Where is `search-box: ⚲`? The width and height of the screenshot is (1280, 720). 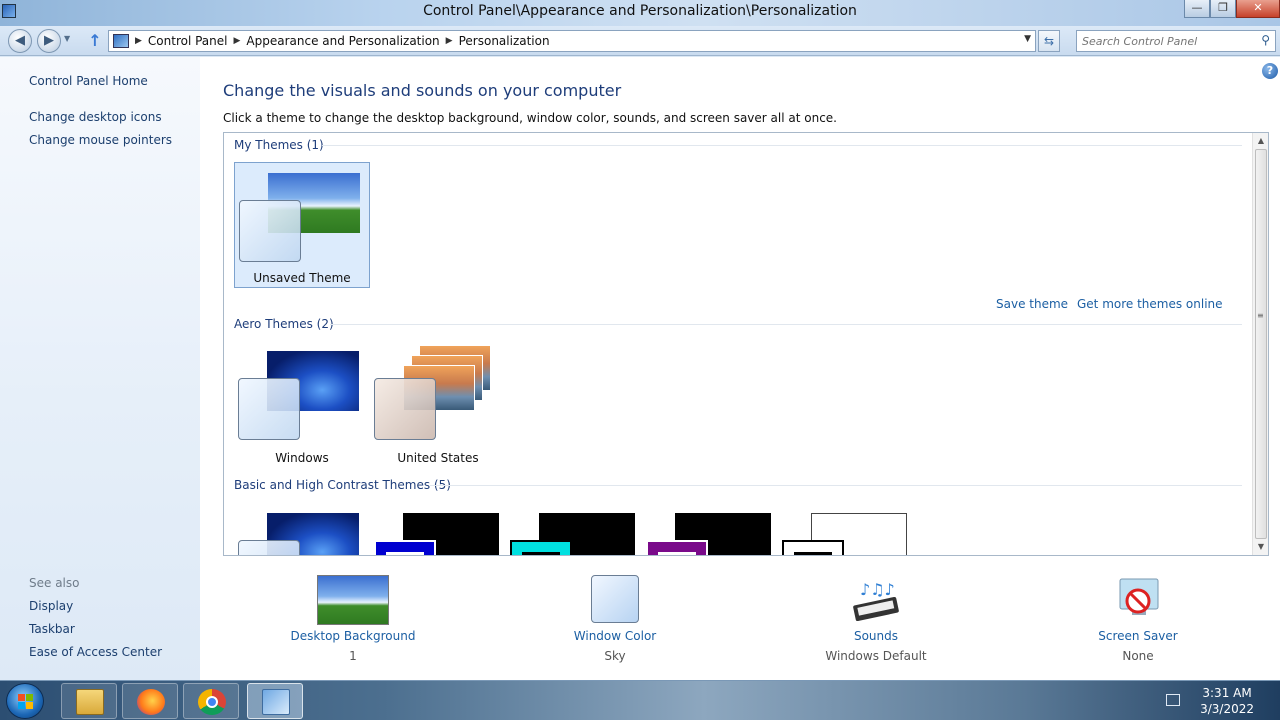
search-box: ⚲ is located at coordinates (1176, 41).